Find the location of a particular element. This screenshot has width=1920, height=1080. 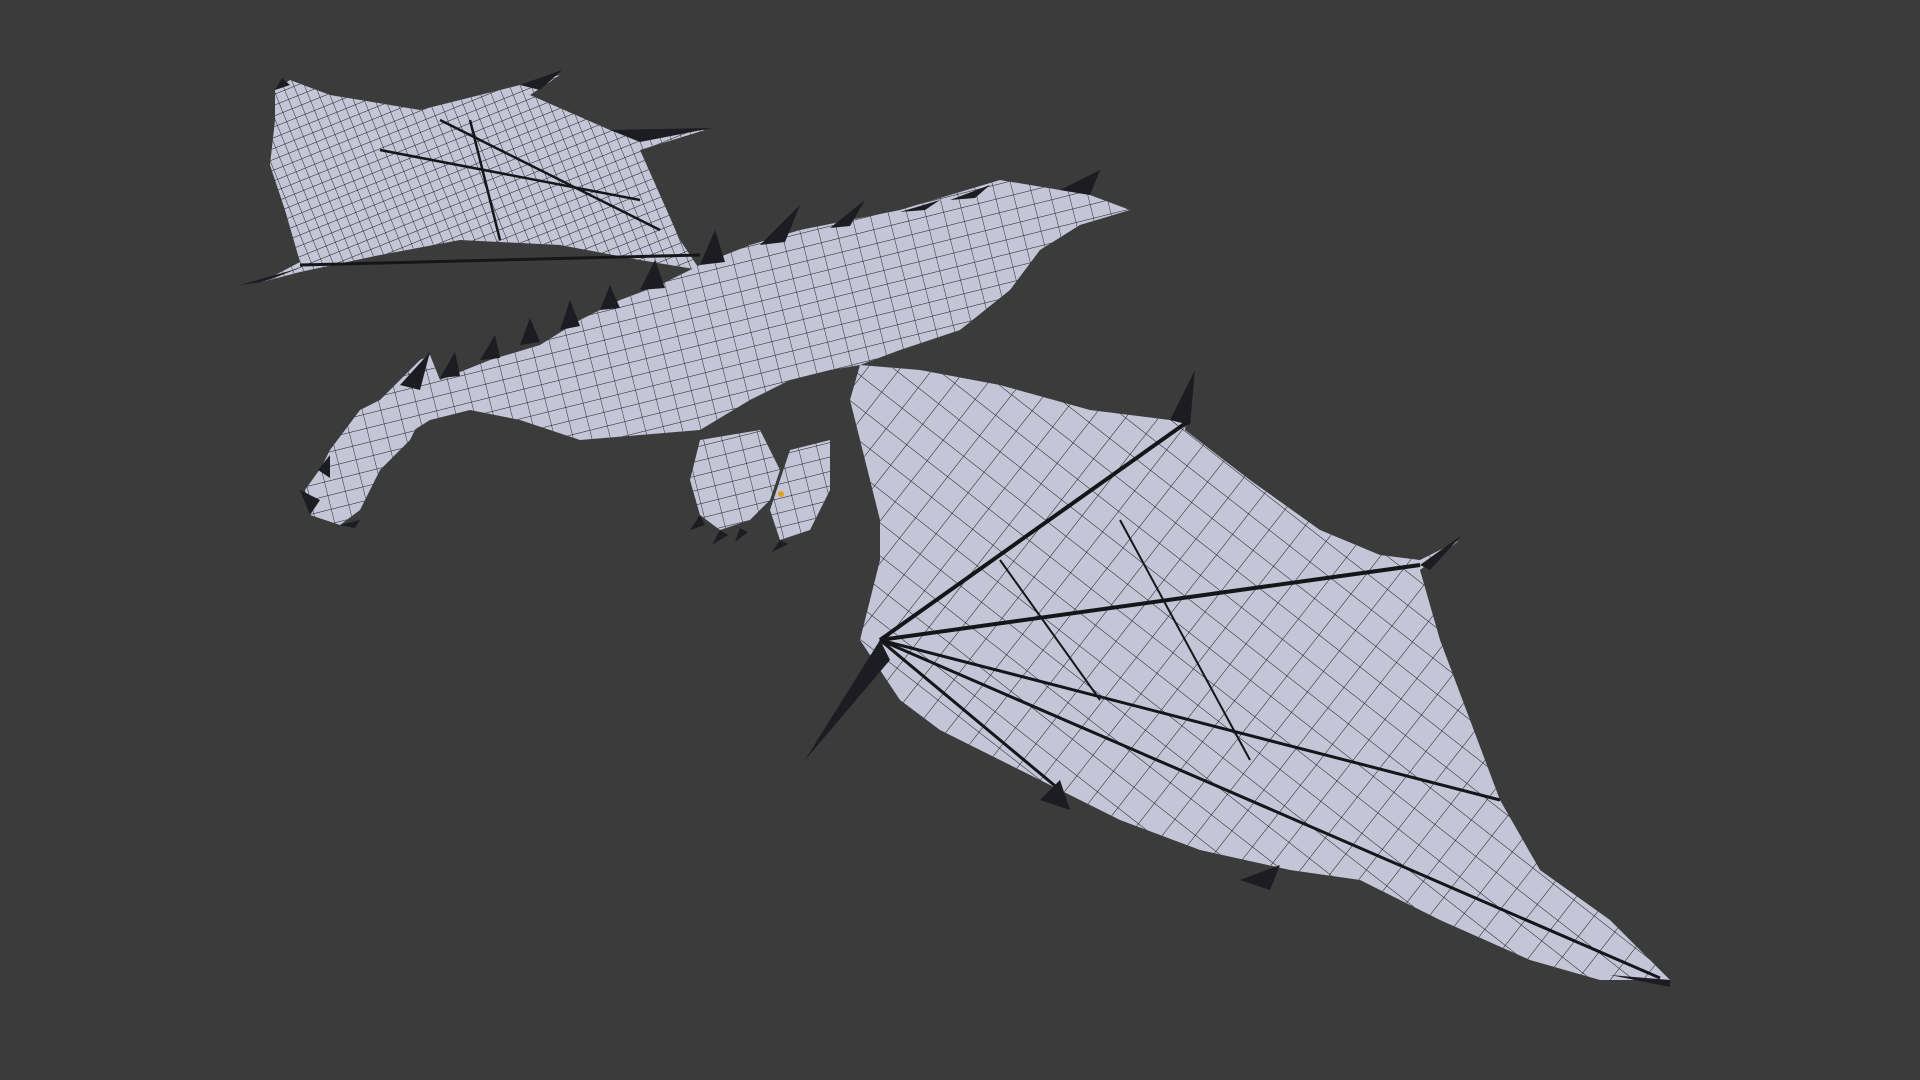

dragon-head is located at coordinates (370, 440).